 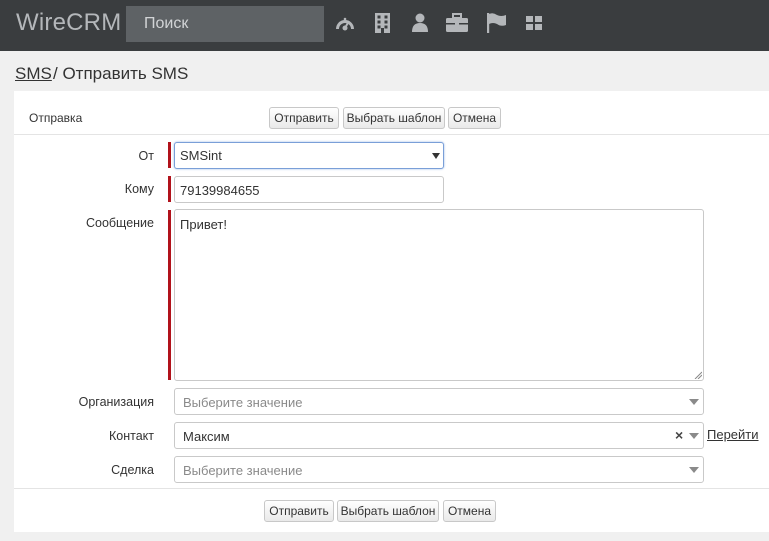 I want to click on briefcase-icon, so click(x=457, y=24).